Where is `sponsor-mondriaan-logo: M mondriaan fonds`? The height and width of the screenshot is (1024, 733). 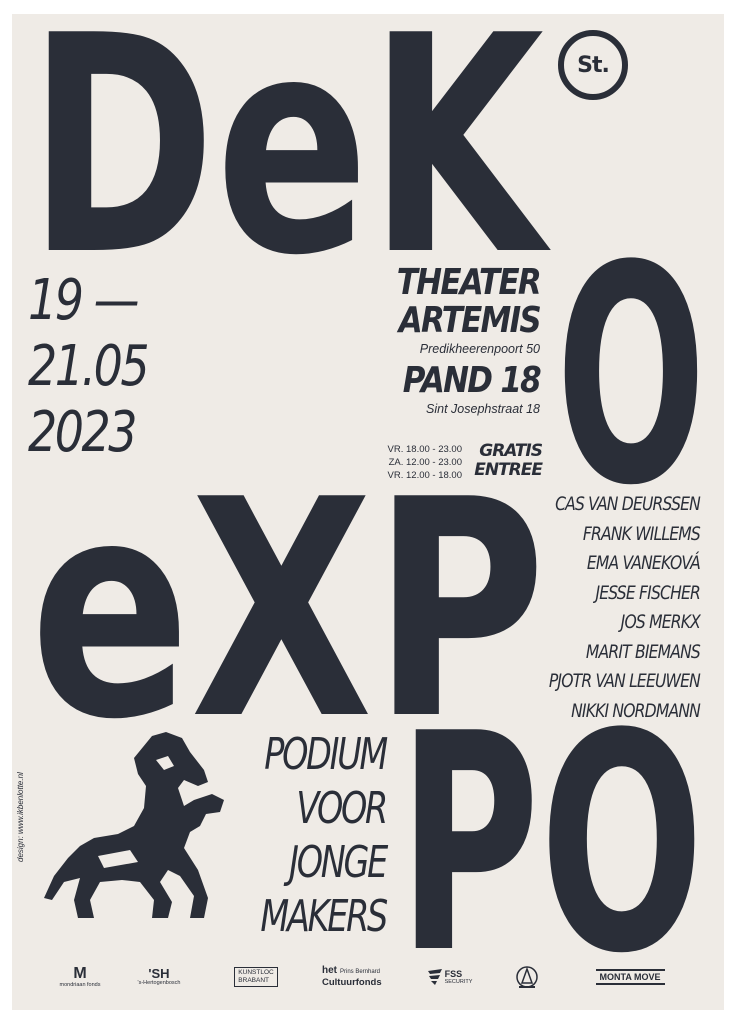
sponsor-mondriaan-logo: M mondriaan fonds is located at coordinates (80, 977).